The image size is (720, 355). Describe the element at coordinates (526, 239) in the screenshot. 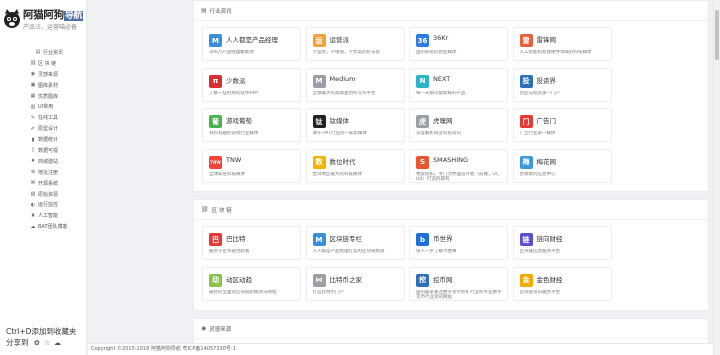

I see `lianxiang-icon: 链` at that location.